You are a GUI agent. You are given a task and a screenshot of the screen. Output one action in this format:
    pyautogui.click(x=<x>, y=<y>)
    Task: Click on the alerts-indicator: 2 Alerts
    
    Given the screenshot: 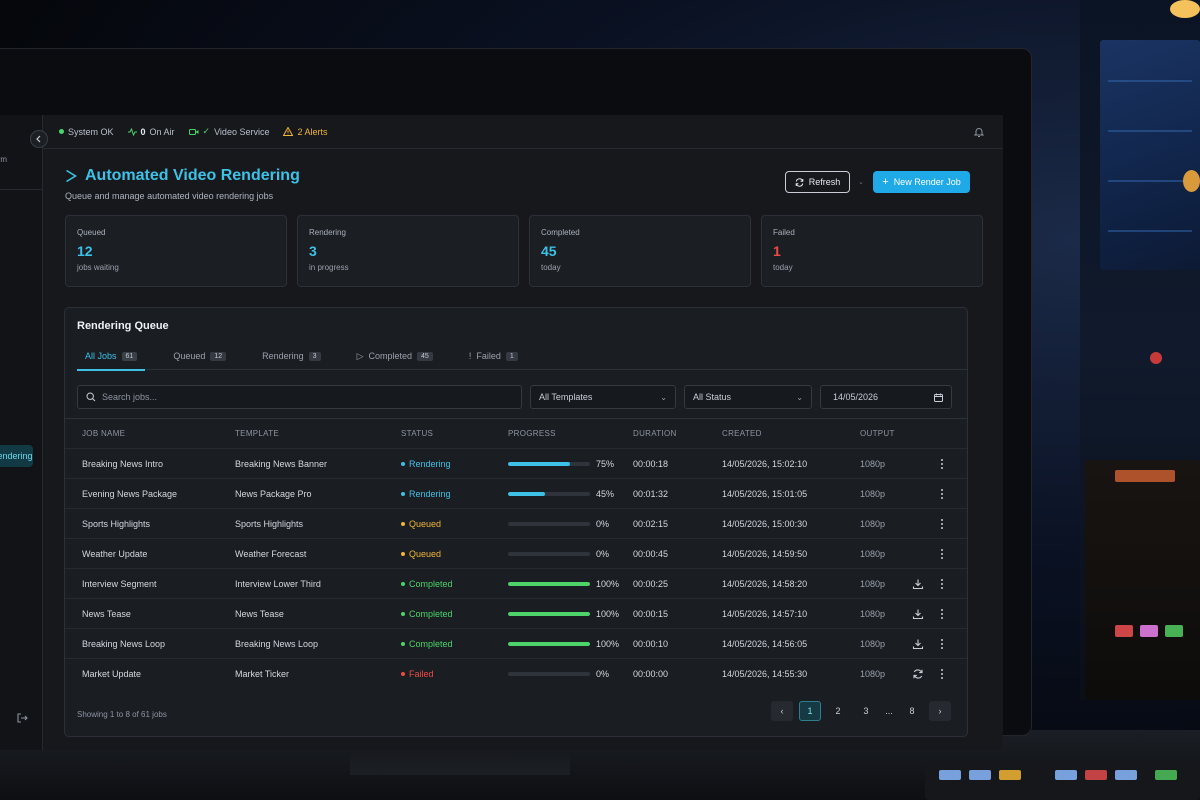 What is the action you would take?
    pyautogui.click(x=305, y=132)
    